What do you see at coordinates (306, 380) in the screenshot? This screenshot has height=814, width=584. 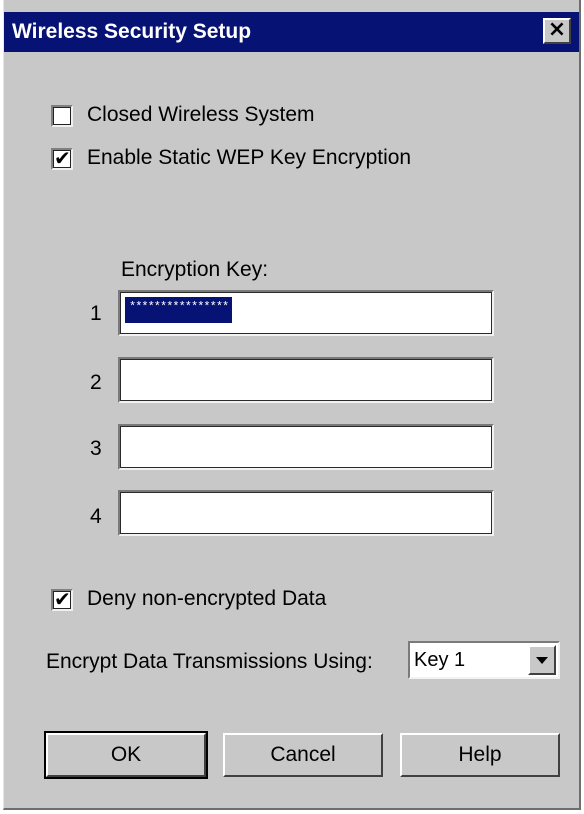 I see `encryption-key-2-input` at bounding box center [306, 380].